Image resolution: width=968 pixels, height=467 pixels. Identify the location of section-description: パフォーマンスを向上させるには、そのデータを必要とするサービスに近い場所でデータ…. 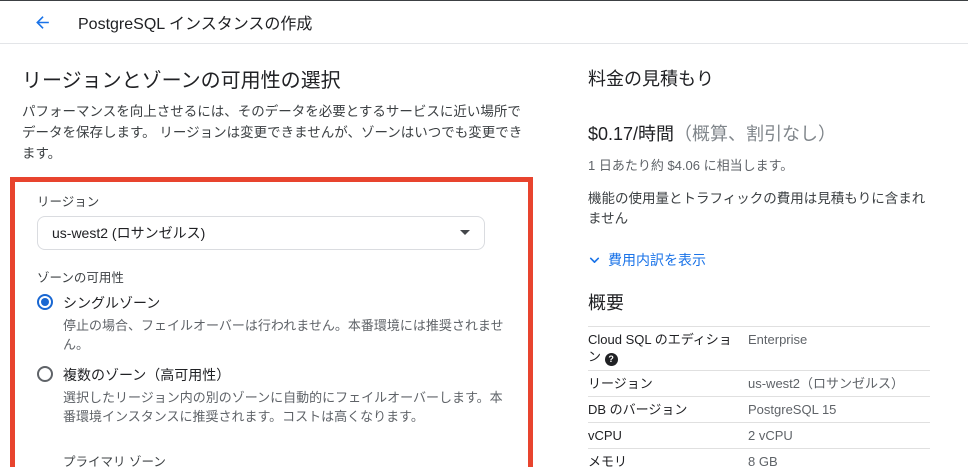
(272, 132).